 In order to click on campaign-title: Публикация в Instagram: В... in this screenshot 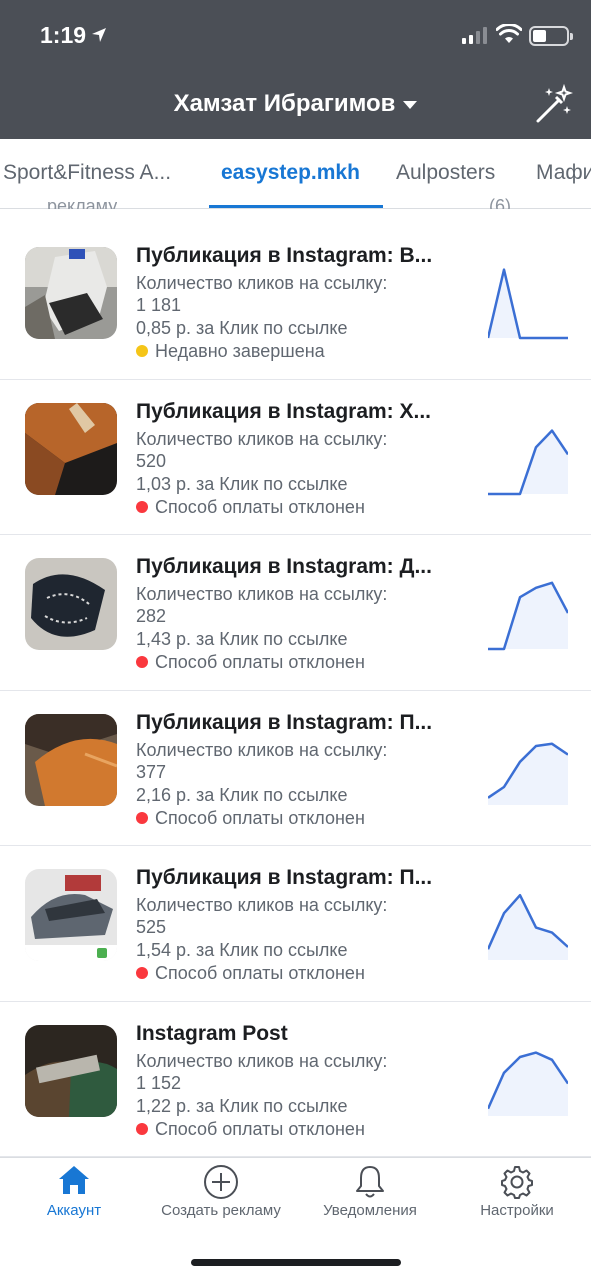, I will do `click(284, 255)`.